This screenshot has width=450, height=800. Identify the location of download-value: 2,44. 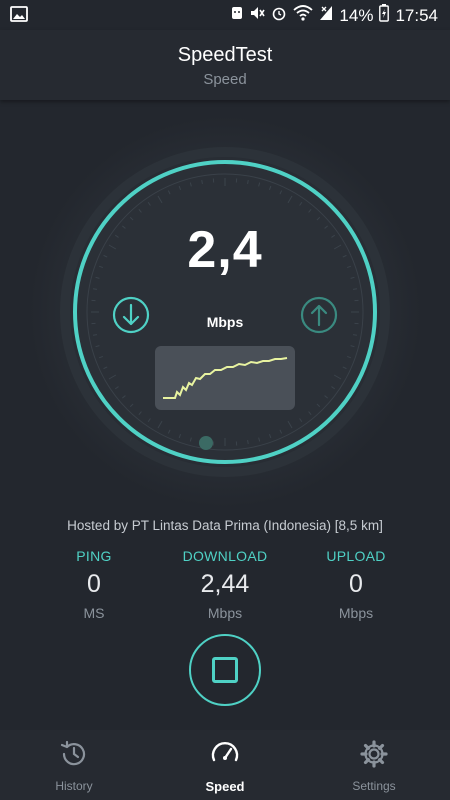
(225, 584).